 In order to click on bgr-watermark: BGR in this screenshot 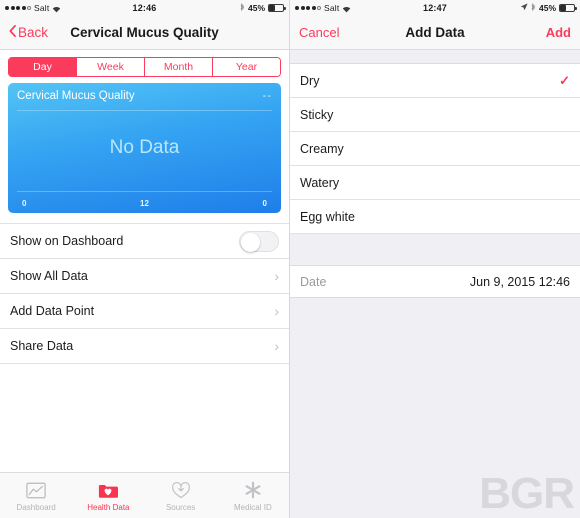, I will do `click(527, 493)`.